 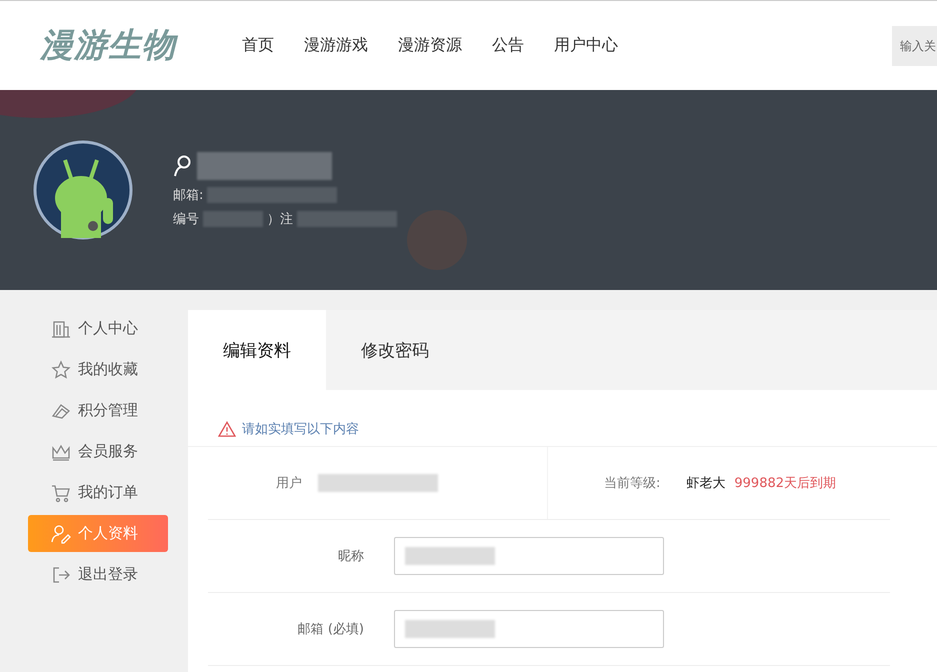 I want to click on notice-text: 请如实填写以下内容, so click(x=300, y=429).